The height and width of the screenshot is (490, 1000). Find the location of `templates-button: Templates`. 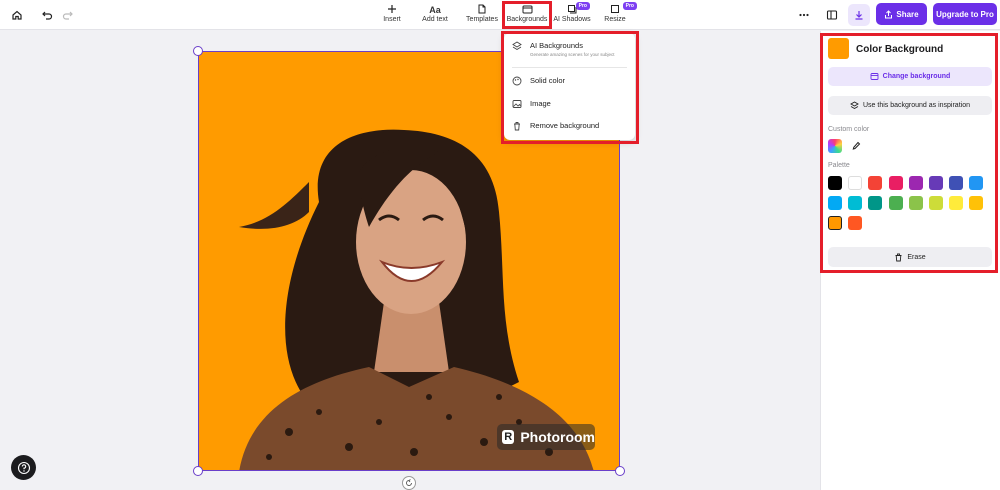

templates-button: Templates is located at coordinates (482, 14).